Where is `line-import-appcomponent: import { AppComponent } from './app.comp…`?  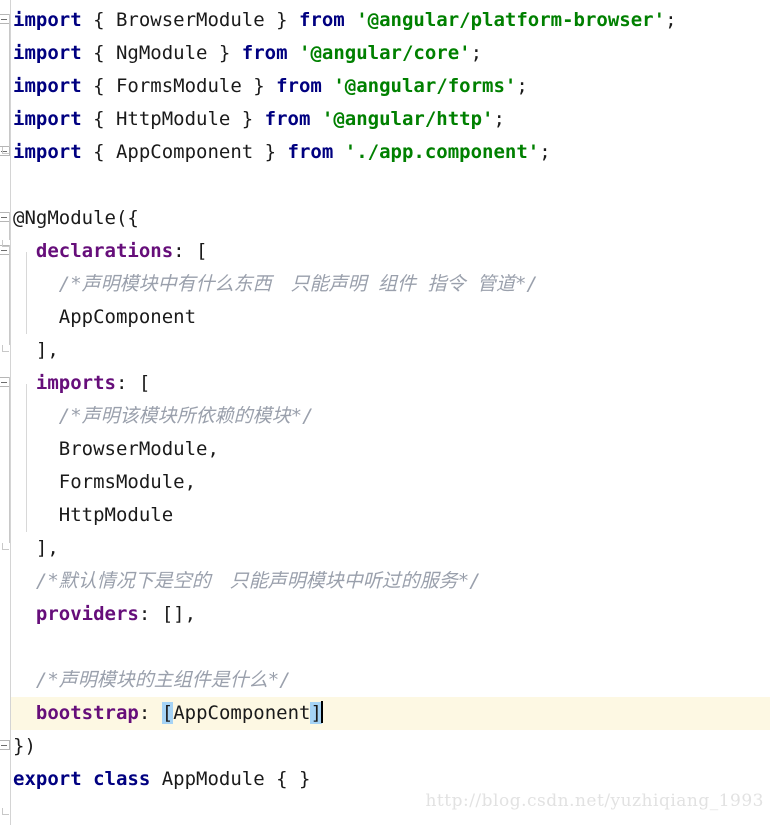
line-import-appcomponent: import { AppComponent } from './app.comp… is located at coordinates (390, 152).